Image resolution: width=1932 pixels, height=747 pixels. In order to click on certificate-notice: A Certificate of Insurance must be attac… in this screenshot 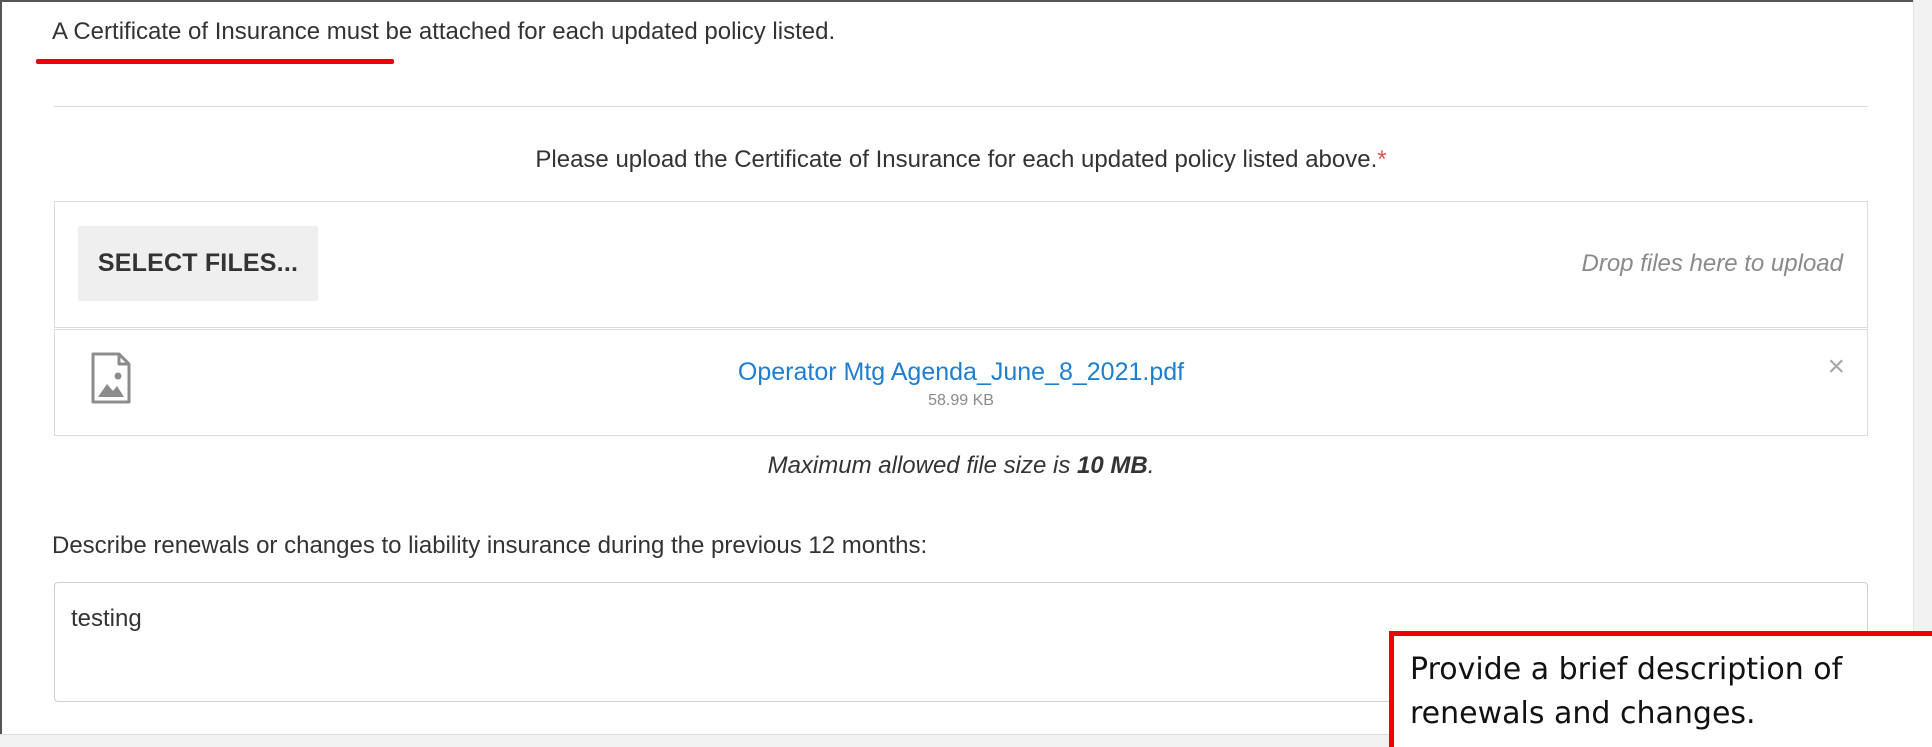, I will do `click(444, 31)`.